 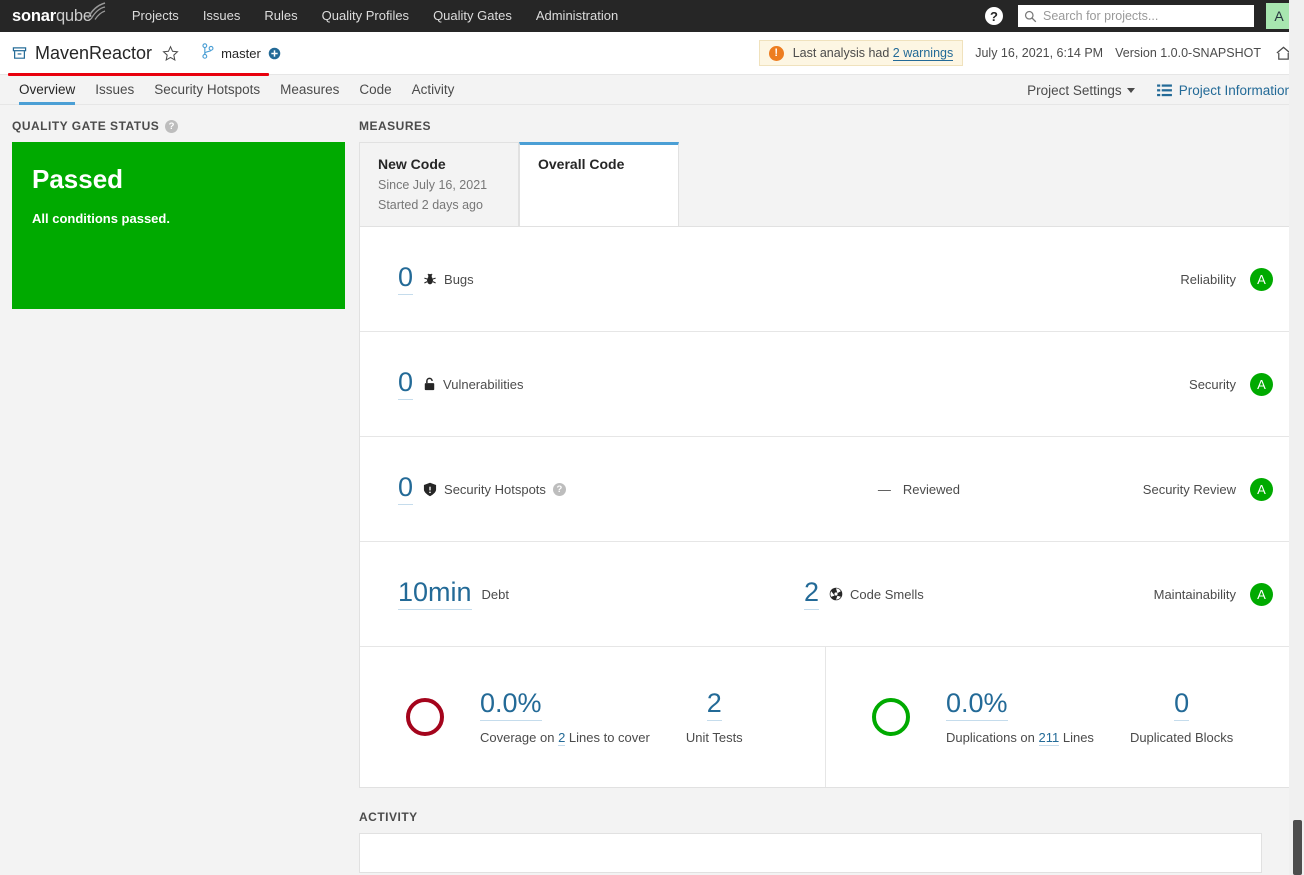 What do you see at coordinates (459, 279) in the screenshot?
I see `bugs-label: Bugs` at bounding box center [459, 279].